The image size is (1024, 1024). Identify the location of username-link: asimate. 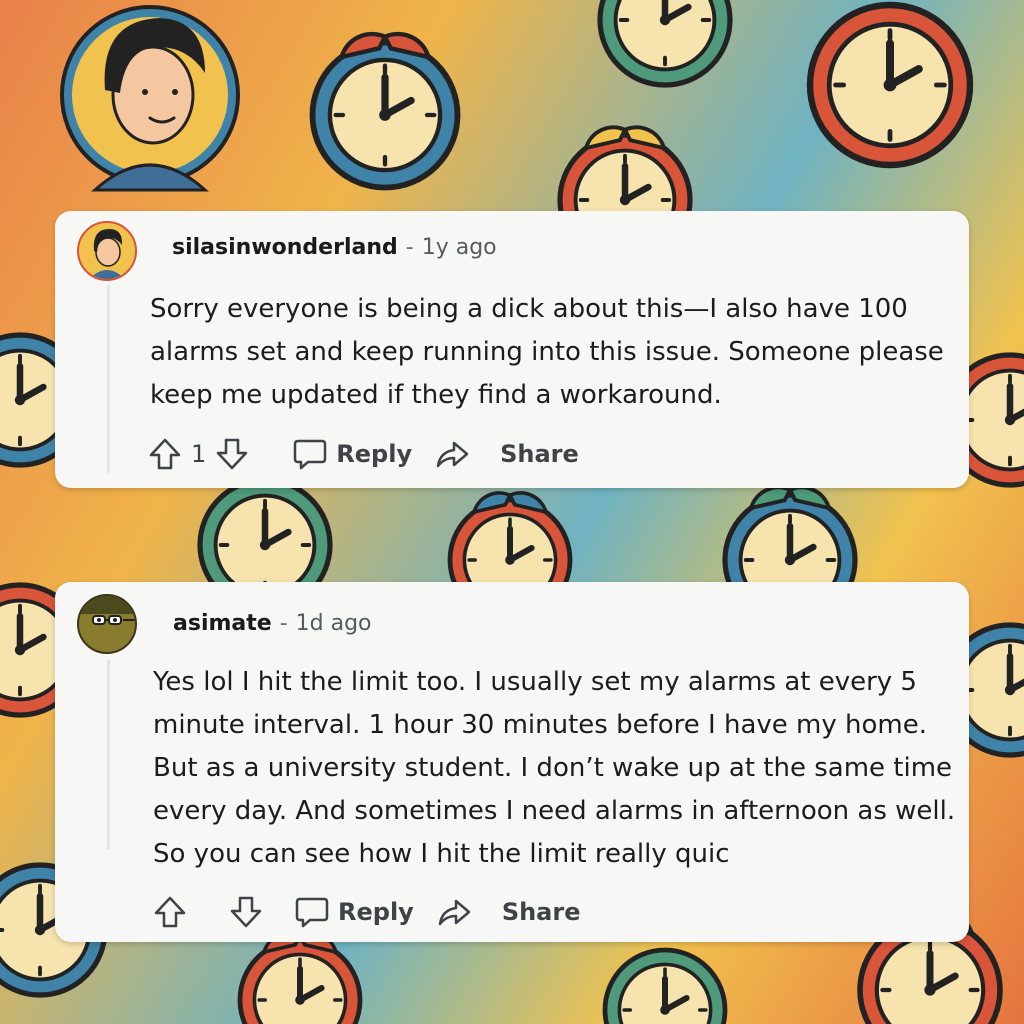
(222, 623).